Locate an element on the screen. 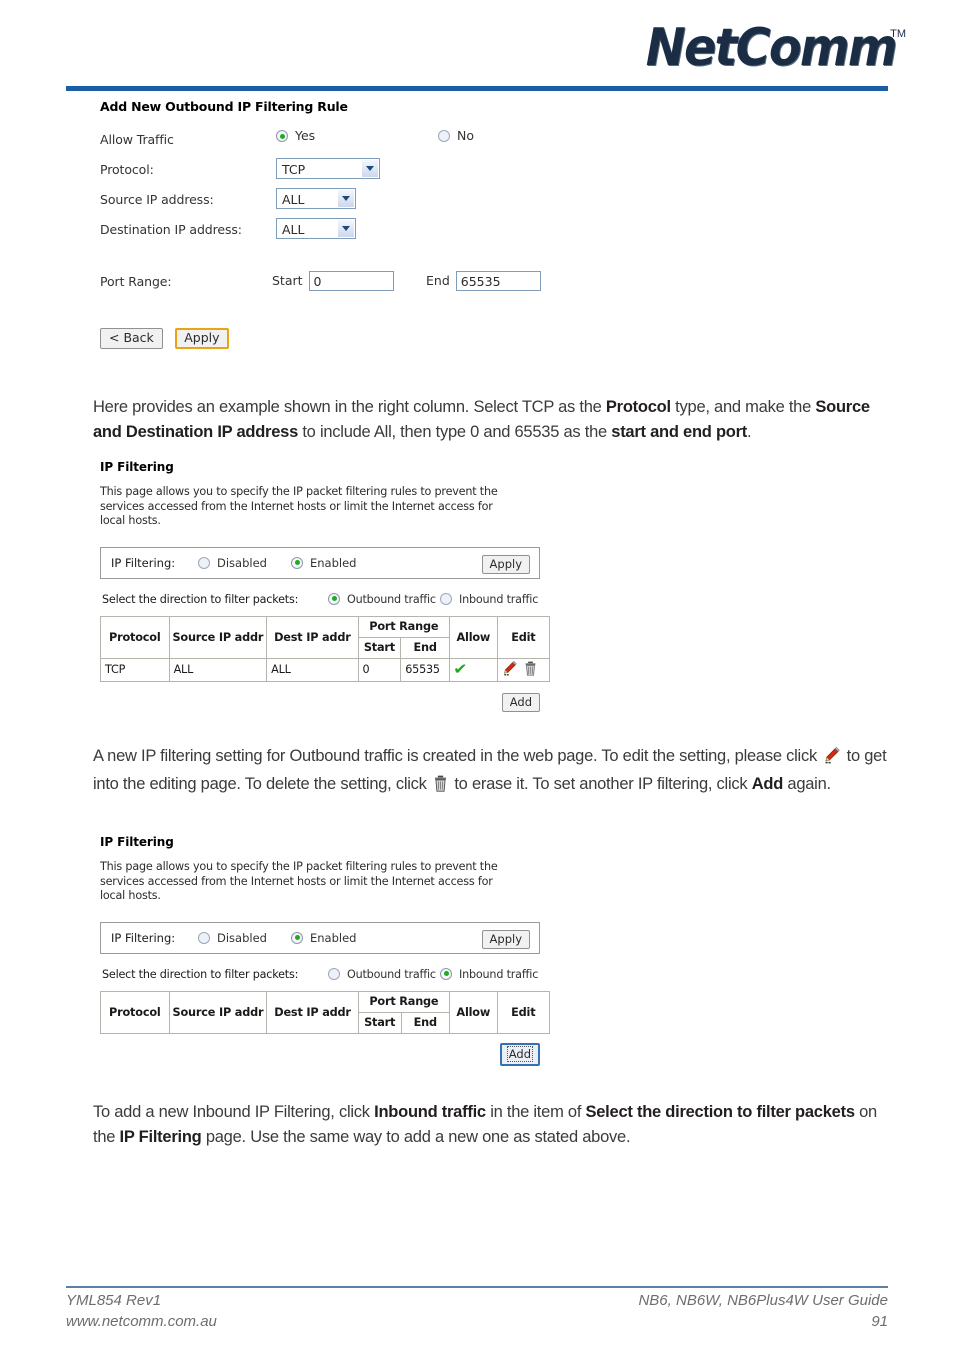 The image size is (954, 1350). delete-trash-icon is located at coordinates (530, 670).